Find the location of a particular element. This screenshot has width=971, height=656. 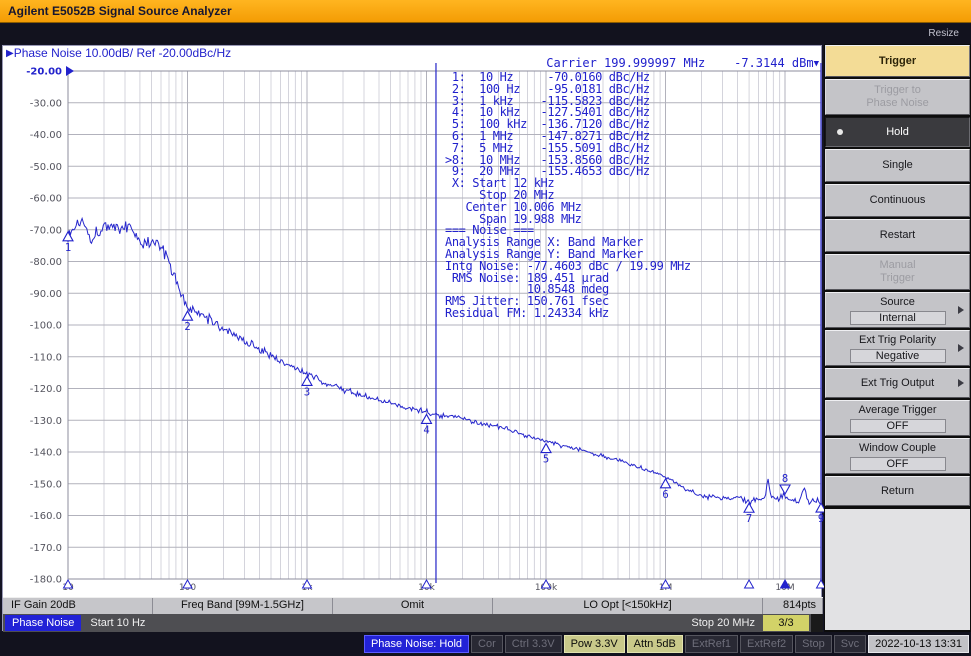

softkey-ext-trig-polarity: Ext Trig Polarity Negative is located at coordinates (897, 348).